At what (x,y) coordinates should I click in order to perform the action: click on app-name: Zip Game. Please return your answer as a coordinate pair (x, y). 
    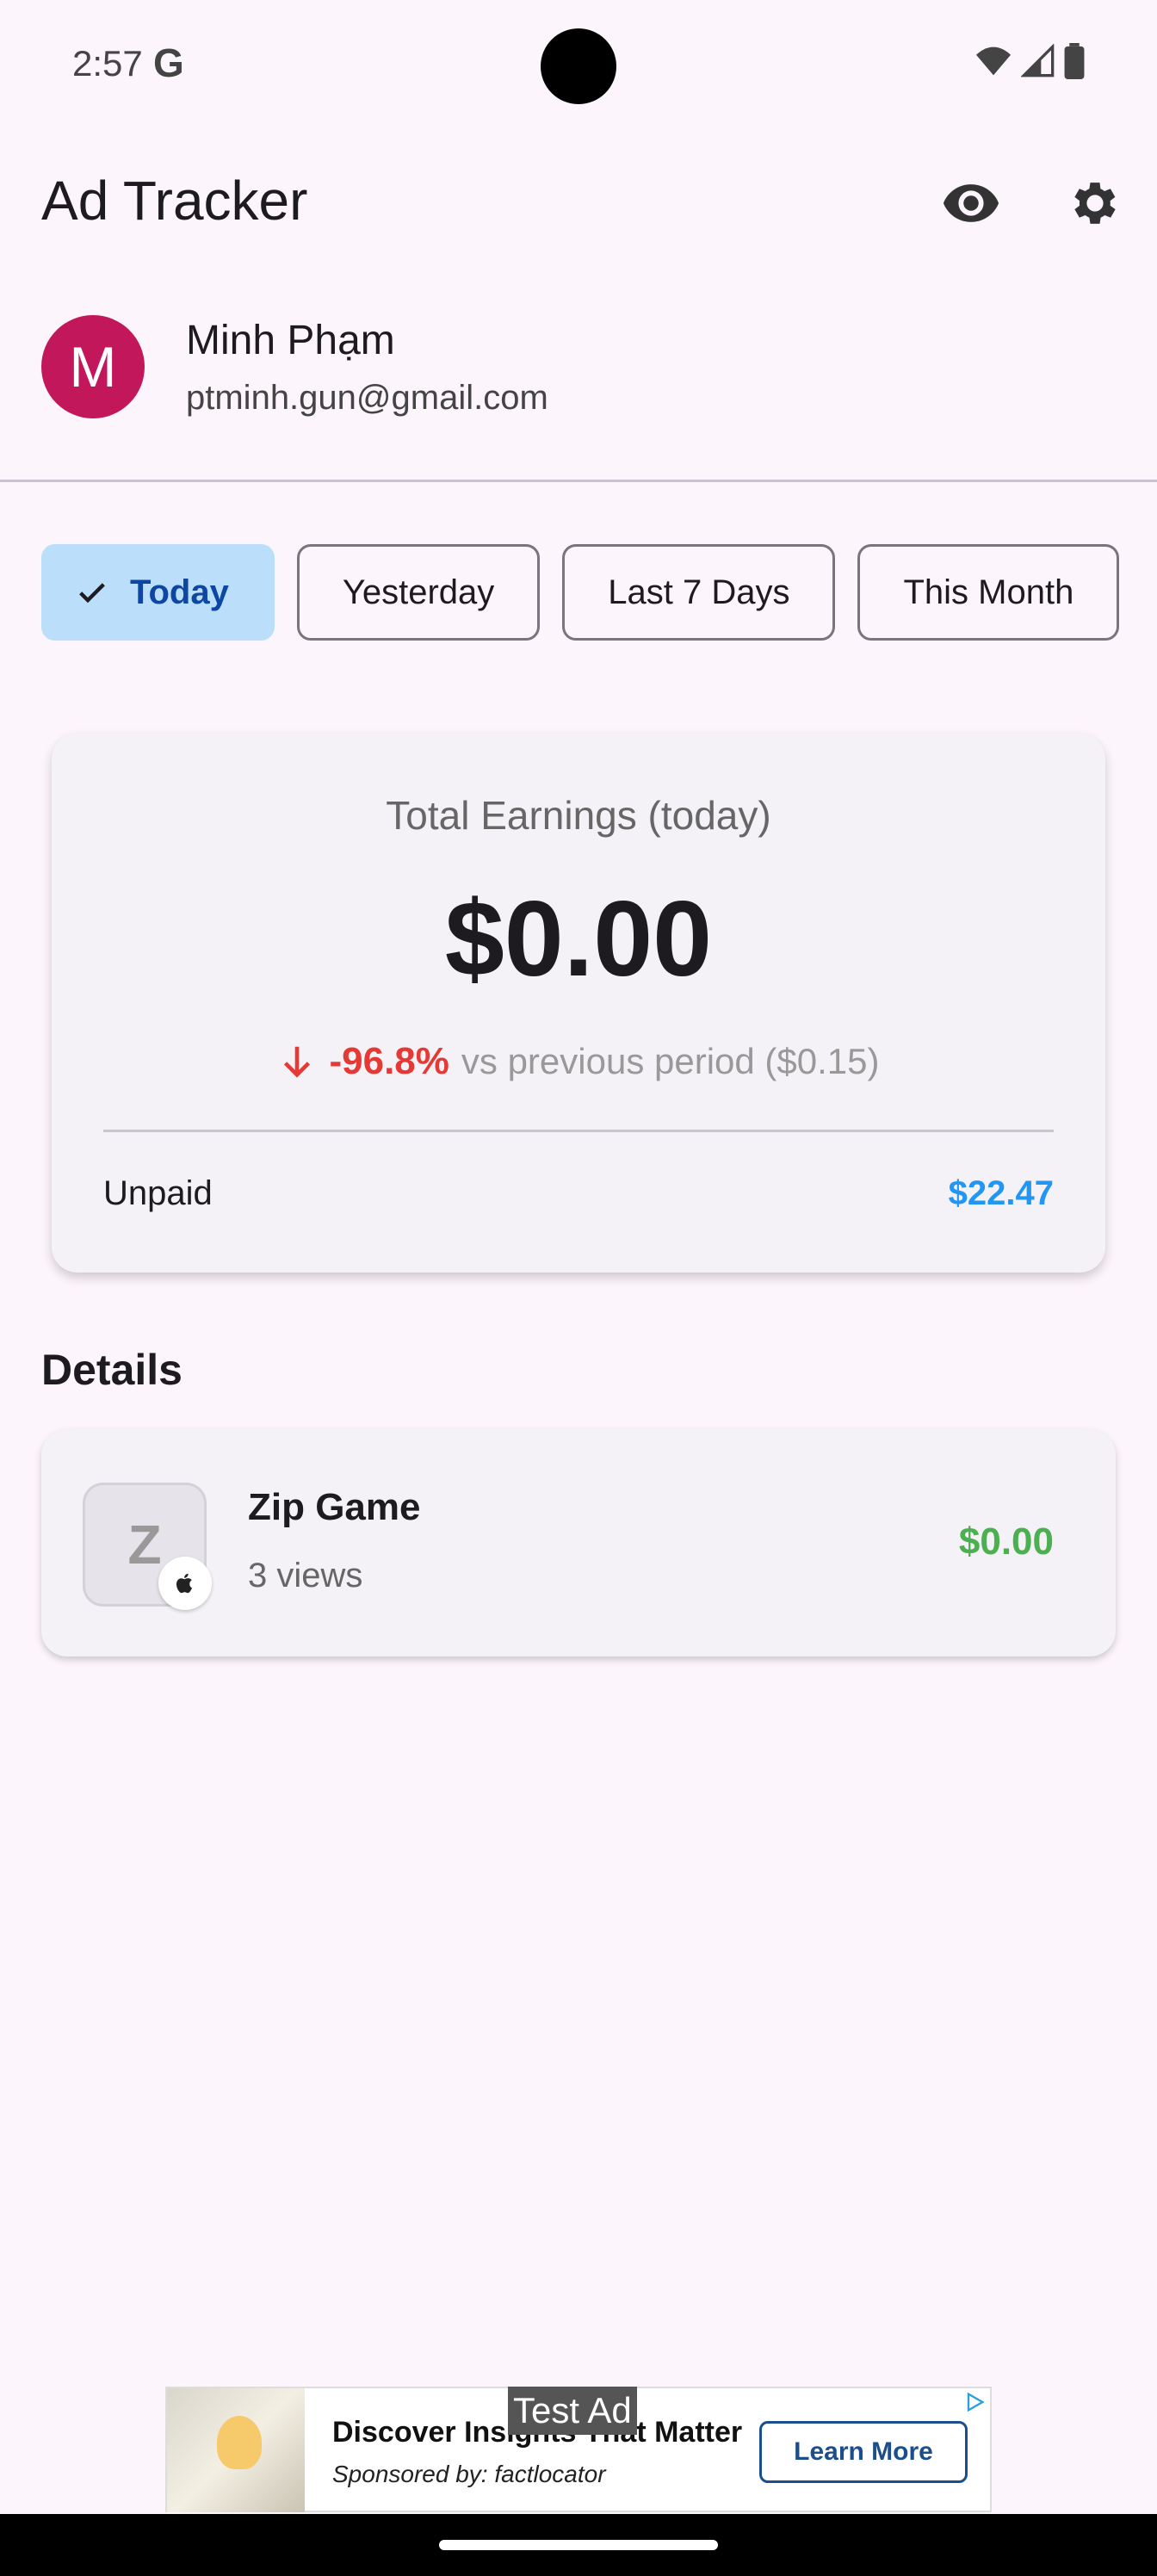
    Looking at the image, I should click on (335, 1507).